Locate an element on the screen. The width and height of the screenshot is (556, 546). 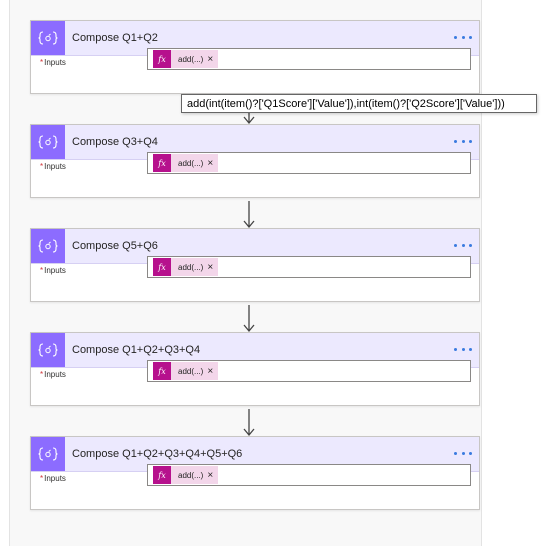
compose-action-card: Compose Q3+Q4 *Inputs fx add(...) × is located at coordinates (255, 161).